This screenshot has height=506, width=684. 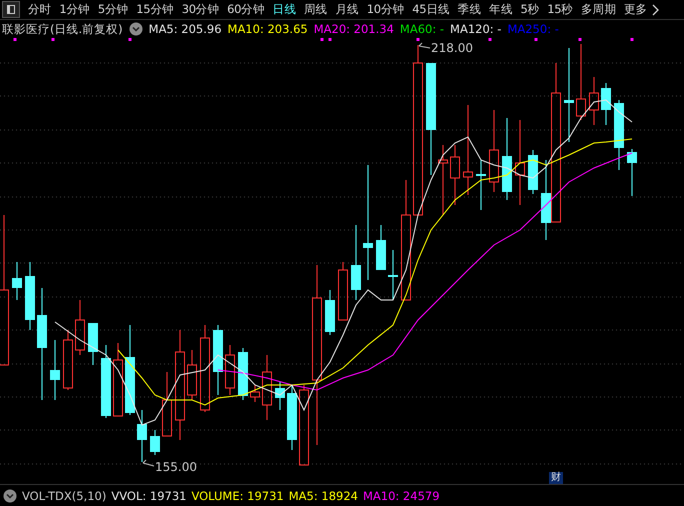 What do you see at coordinates (500, 9) in the screenshot?
I see `period-tab: 年线` at bounding box center [500, 9].